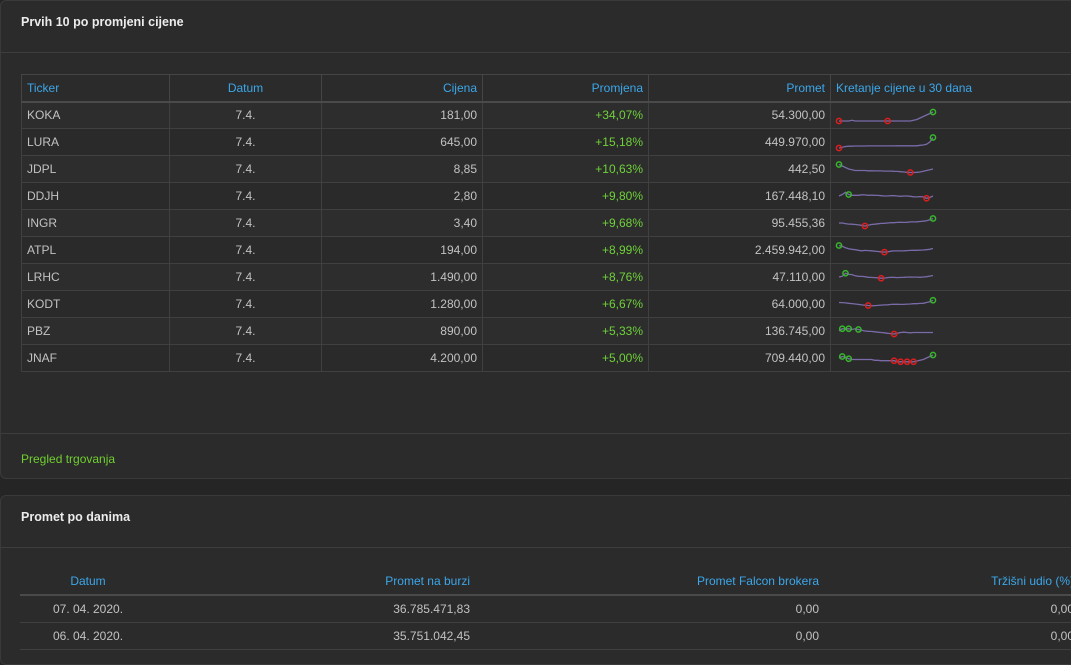 The width and height of the screenshot is (1071, 665). I want to click on table-row: JNAF7.4.4.200,00+5,00%709.440,00, so click(546, 358).